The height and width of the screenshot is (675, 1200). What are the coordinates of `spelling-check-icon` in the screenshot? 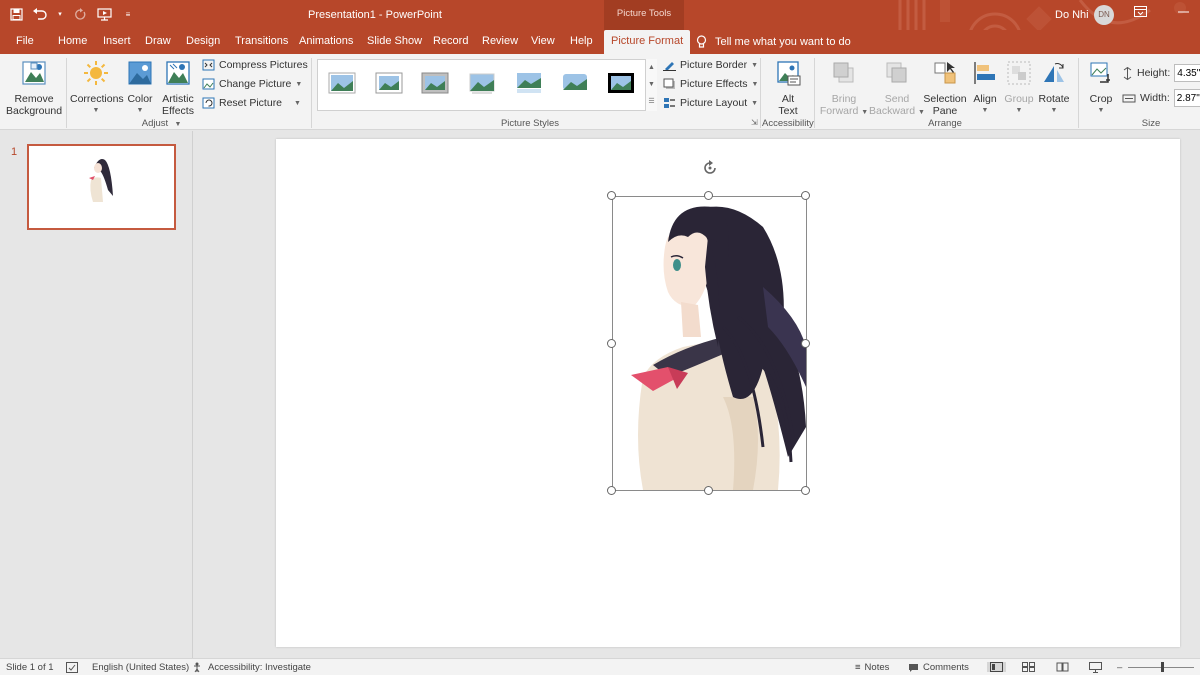 It's located at (72, 667).